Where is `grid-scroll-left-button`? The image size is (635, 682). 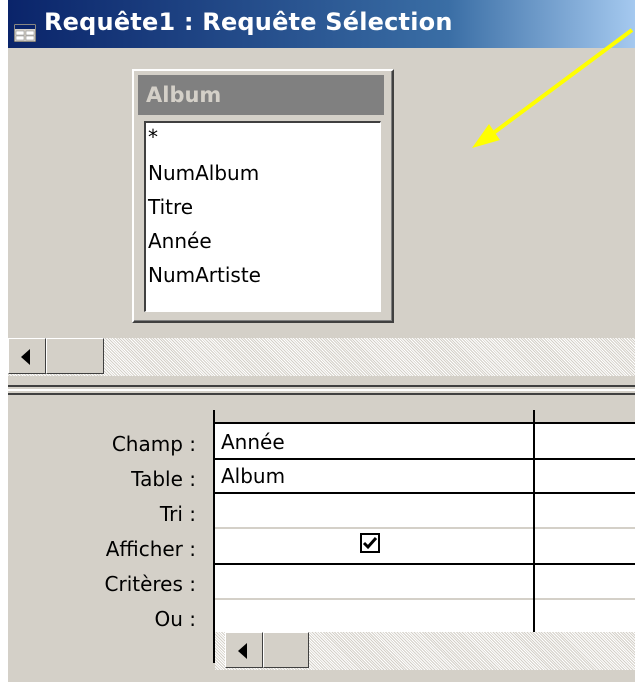
grid-scroll-left-button is located at coordinates (244, 650).